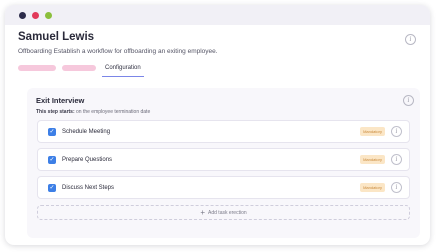 The height and width of the screenshot is (252, 436). Describe the element at coordinates (227, 212) in the screenshot. I see `add-task-label: Add task erection` at that location.